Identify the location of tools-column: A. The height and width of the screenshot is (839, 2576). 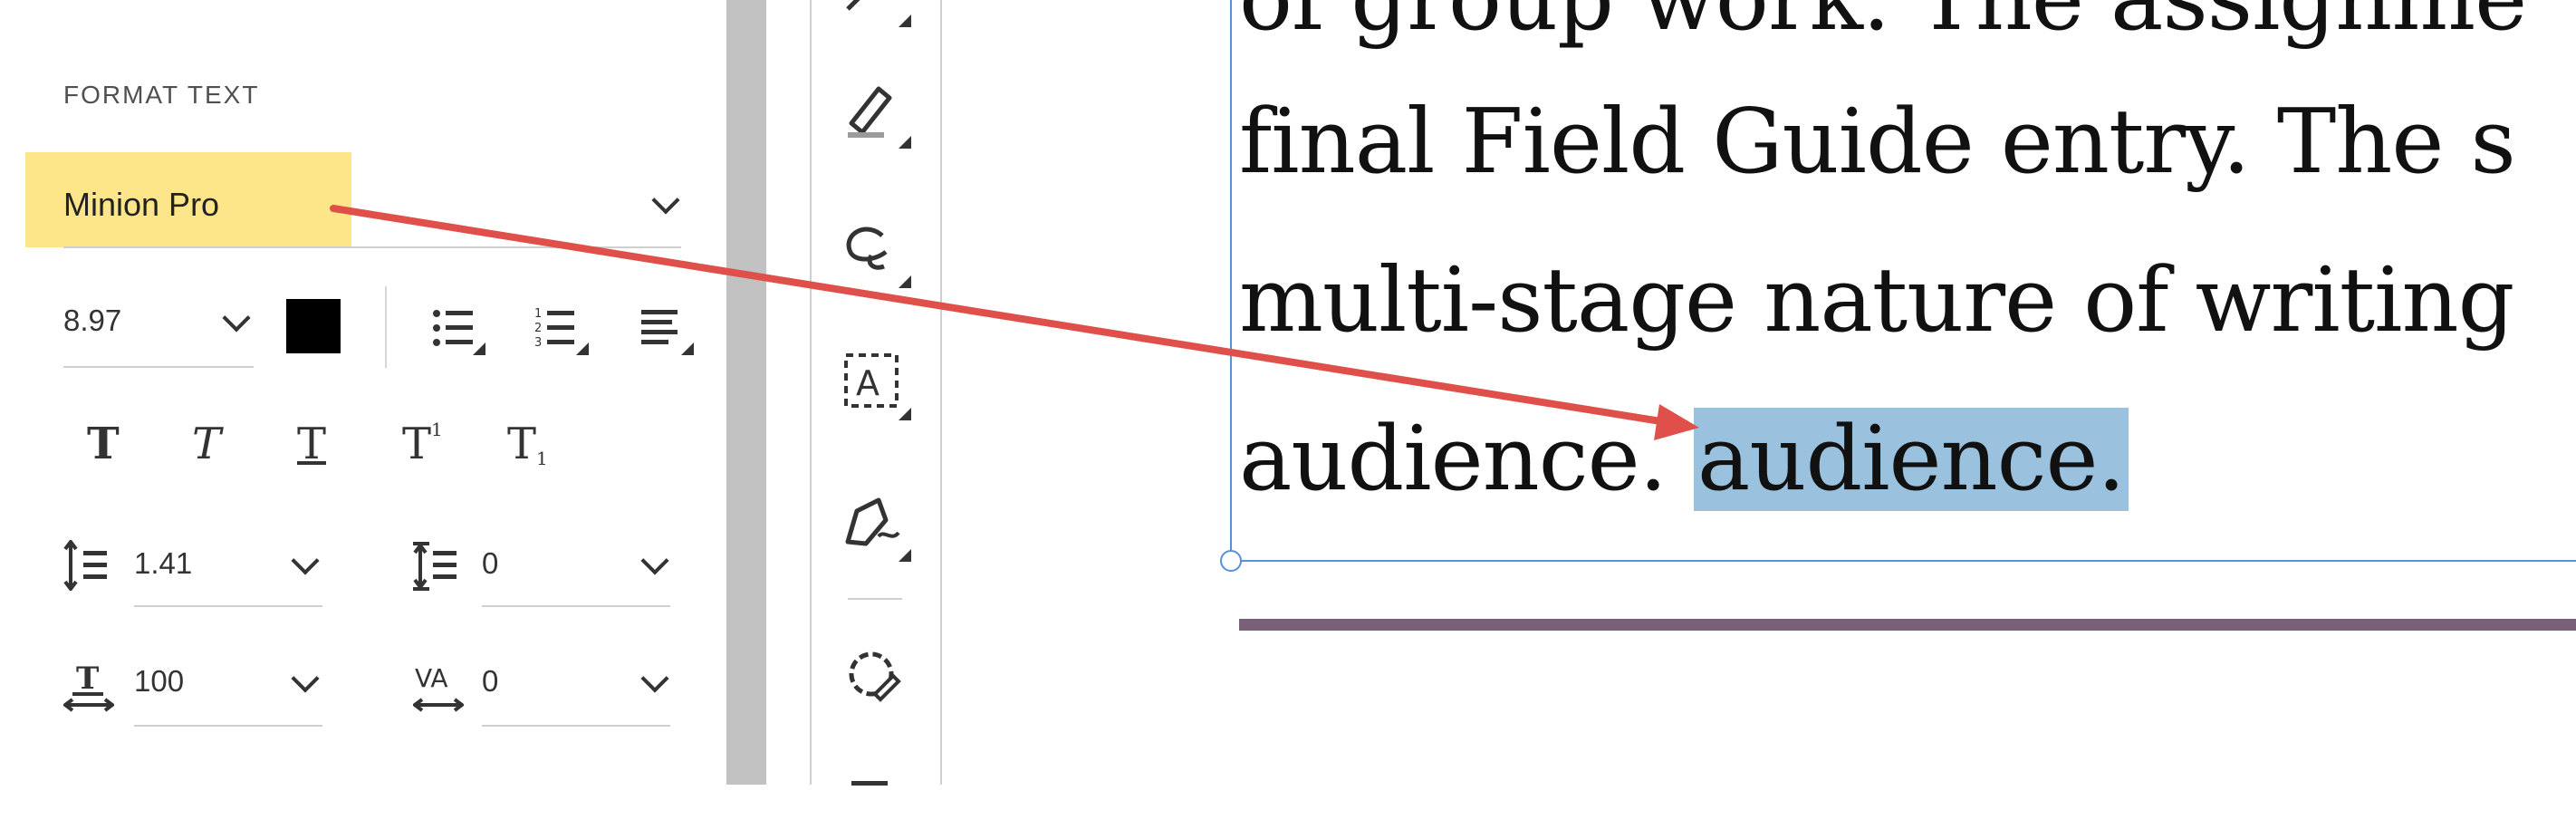
(855, 393).